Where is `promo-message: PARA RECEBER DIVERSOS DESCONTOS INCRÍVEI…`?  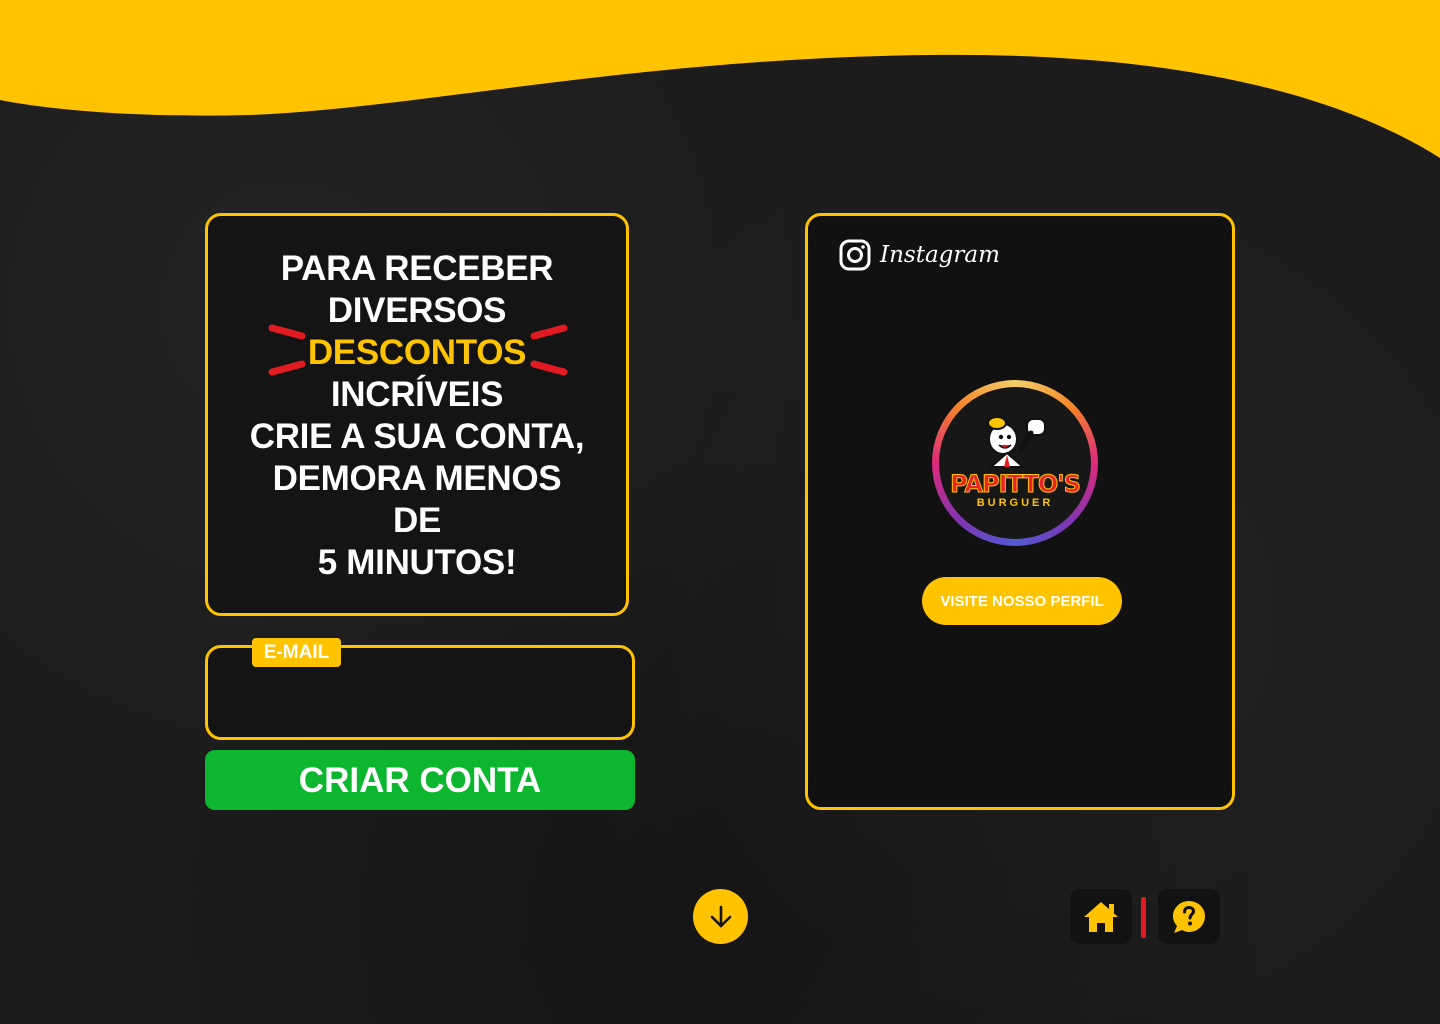
promo-message: PARA RECEBER DIVERSOS DESCONTOS INCRÍVEI… is located at coordinates (417, 416).